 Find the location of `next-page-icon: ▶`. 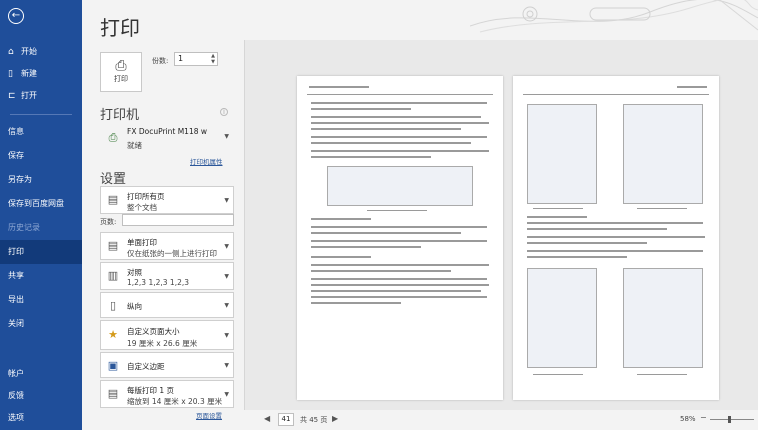

next-page-icon: ▶ is located at coordinates (335, 418).